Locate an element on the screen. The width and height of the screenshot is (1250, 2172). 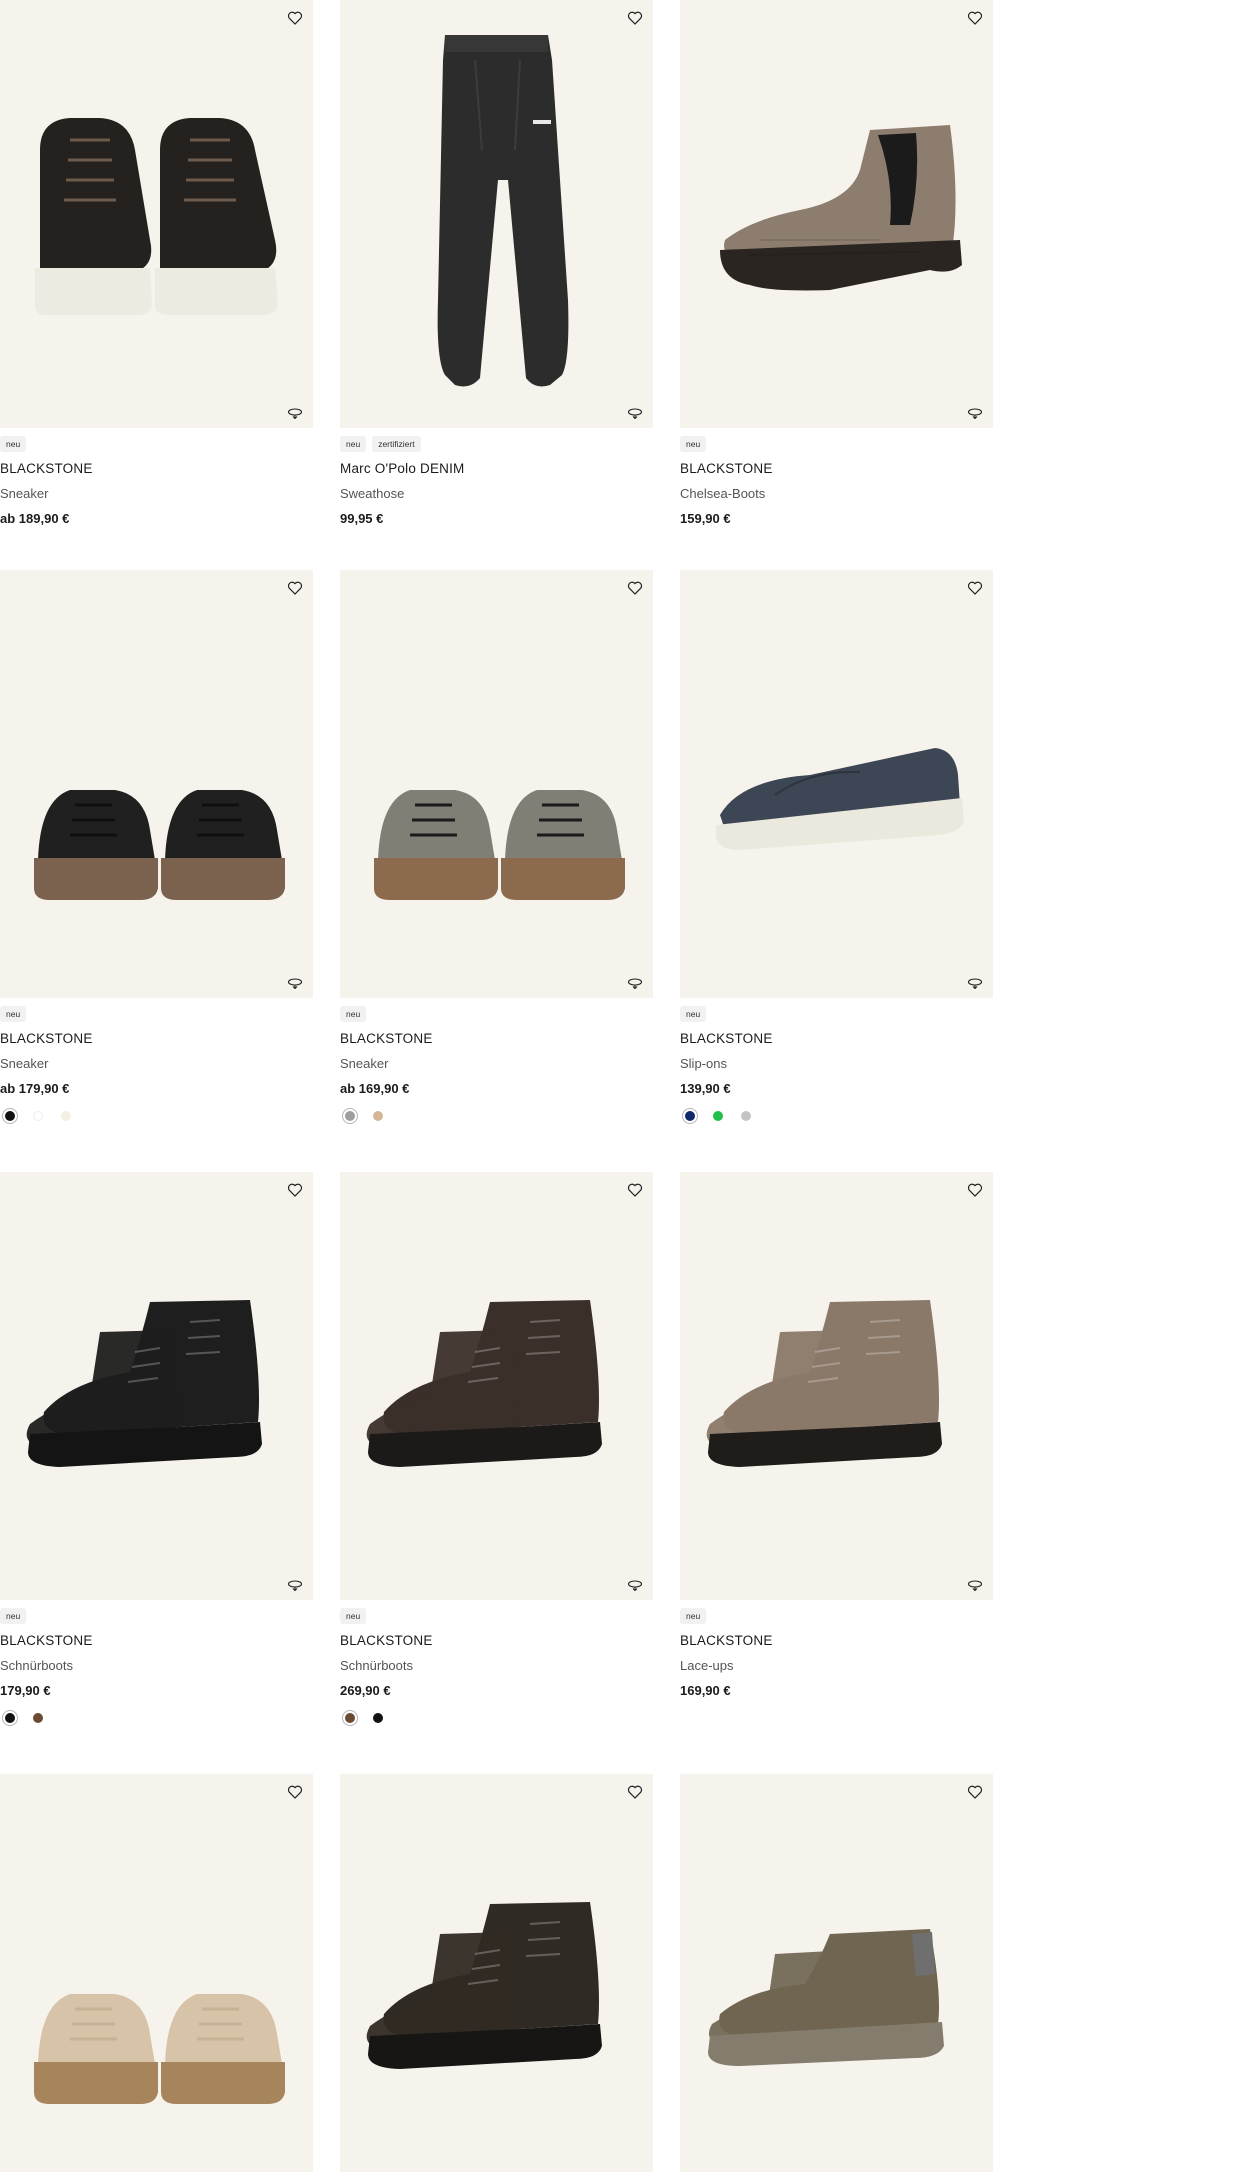
product-card: neu BLACKSTONE Lace-ups 169,90 € is located at coordinates (836, 1455).